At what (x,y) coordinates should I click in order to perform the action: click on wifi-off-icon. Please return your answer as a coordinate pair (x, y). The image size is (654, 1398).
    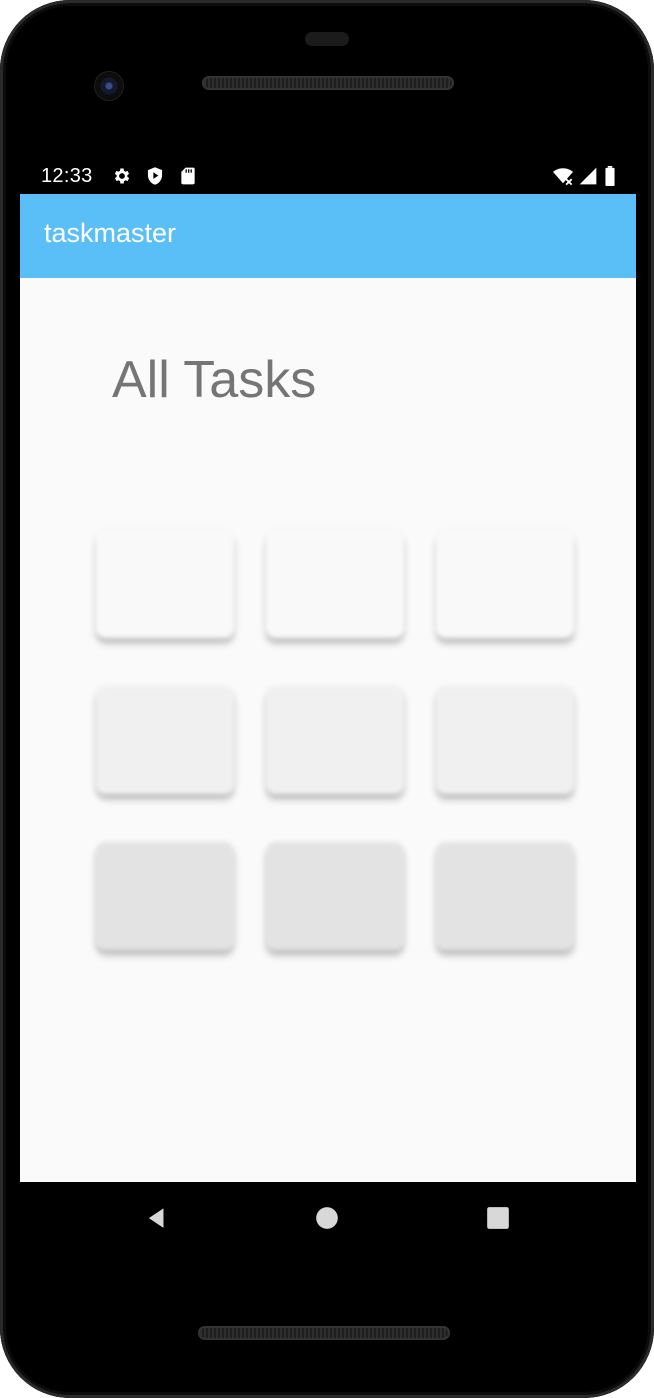
    Looking at the image, I should click on (562, 176).